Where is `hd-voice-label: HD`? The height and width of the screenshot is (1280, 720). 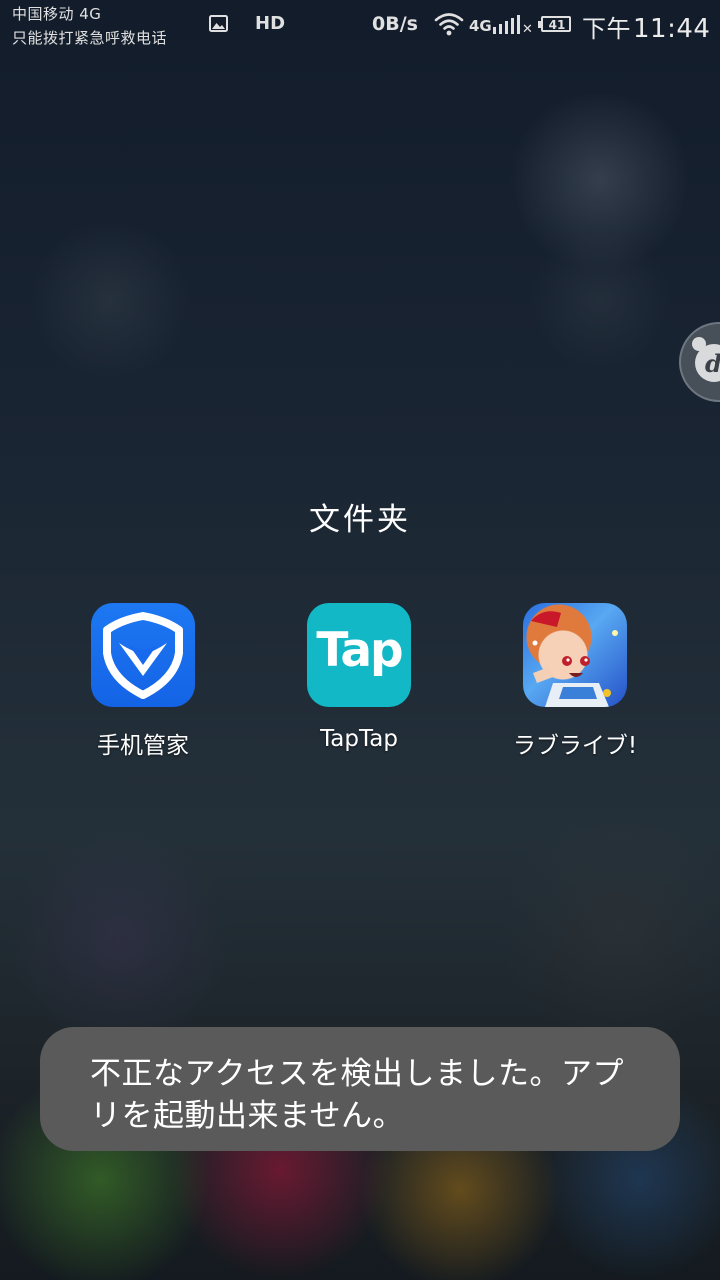 hd-voice-label: HD is located at coordinates (270, 23).